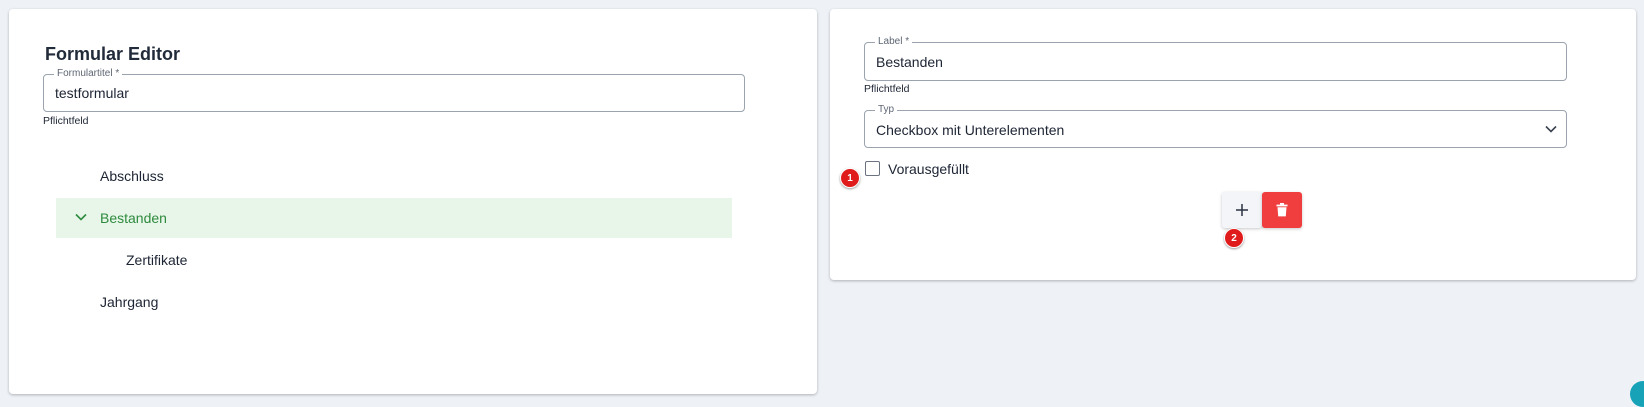 This screenshot has height=407, width=1644. I want to click on tree-item-label: Zertifikate, so click(157, 260).